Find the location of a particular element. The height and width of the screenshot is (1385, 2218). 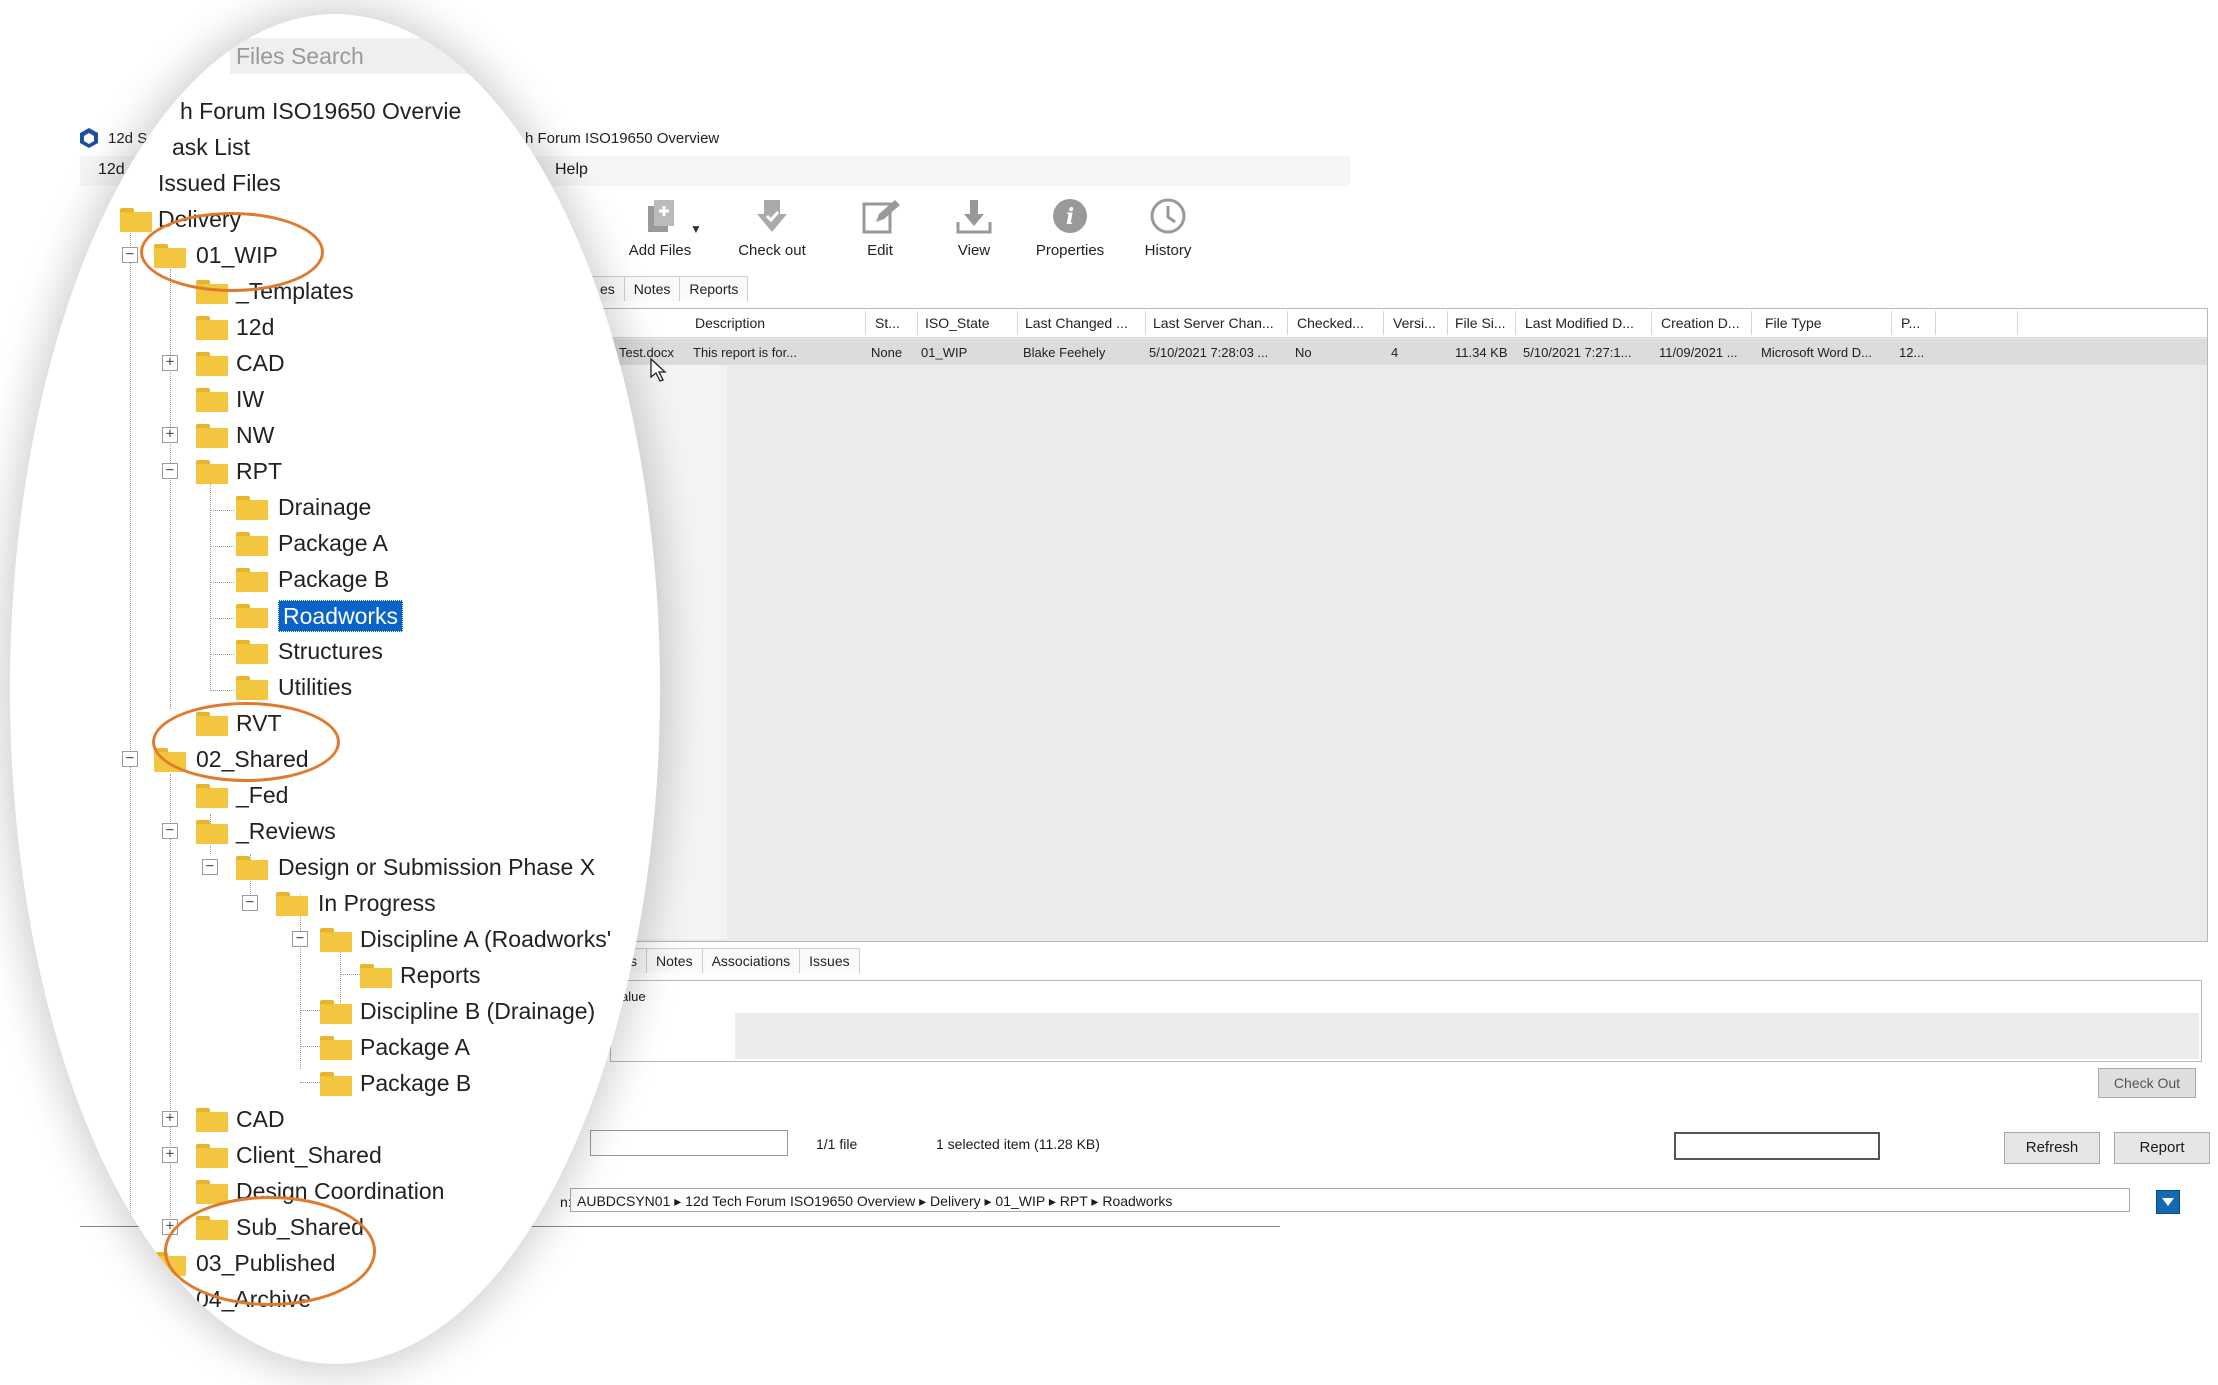

edit-icon is located at coordinates (881, 217).